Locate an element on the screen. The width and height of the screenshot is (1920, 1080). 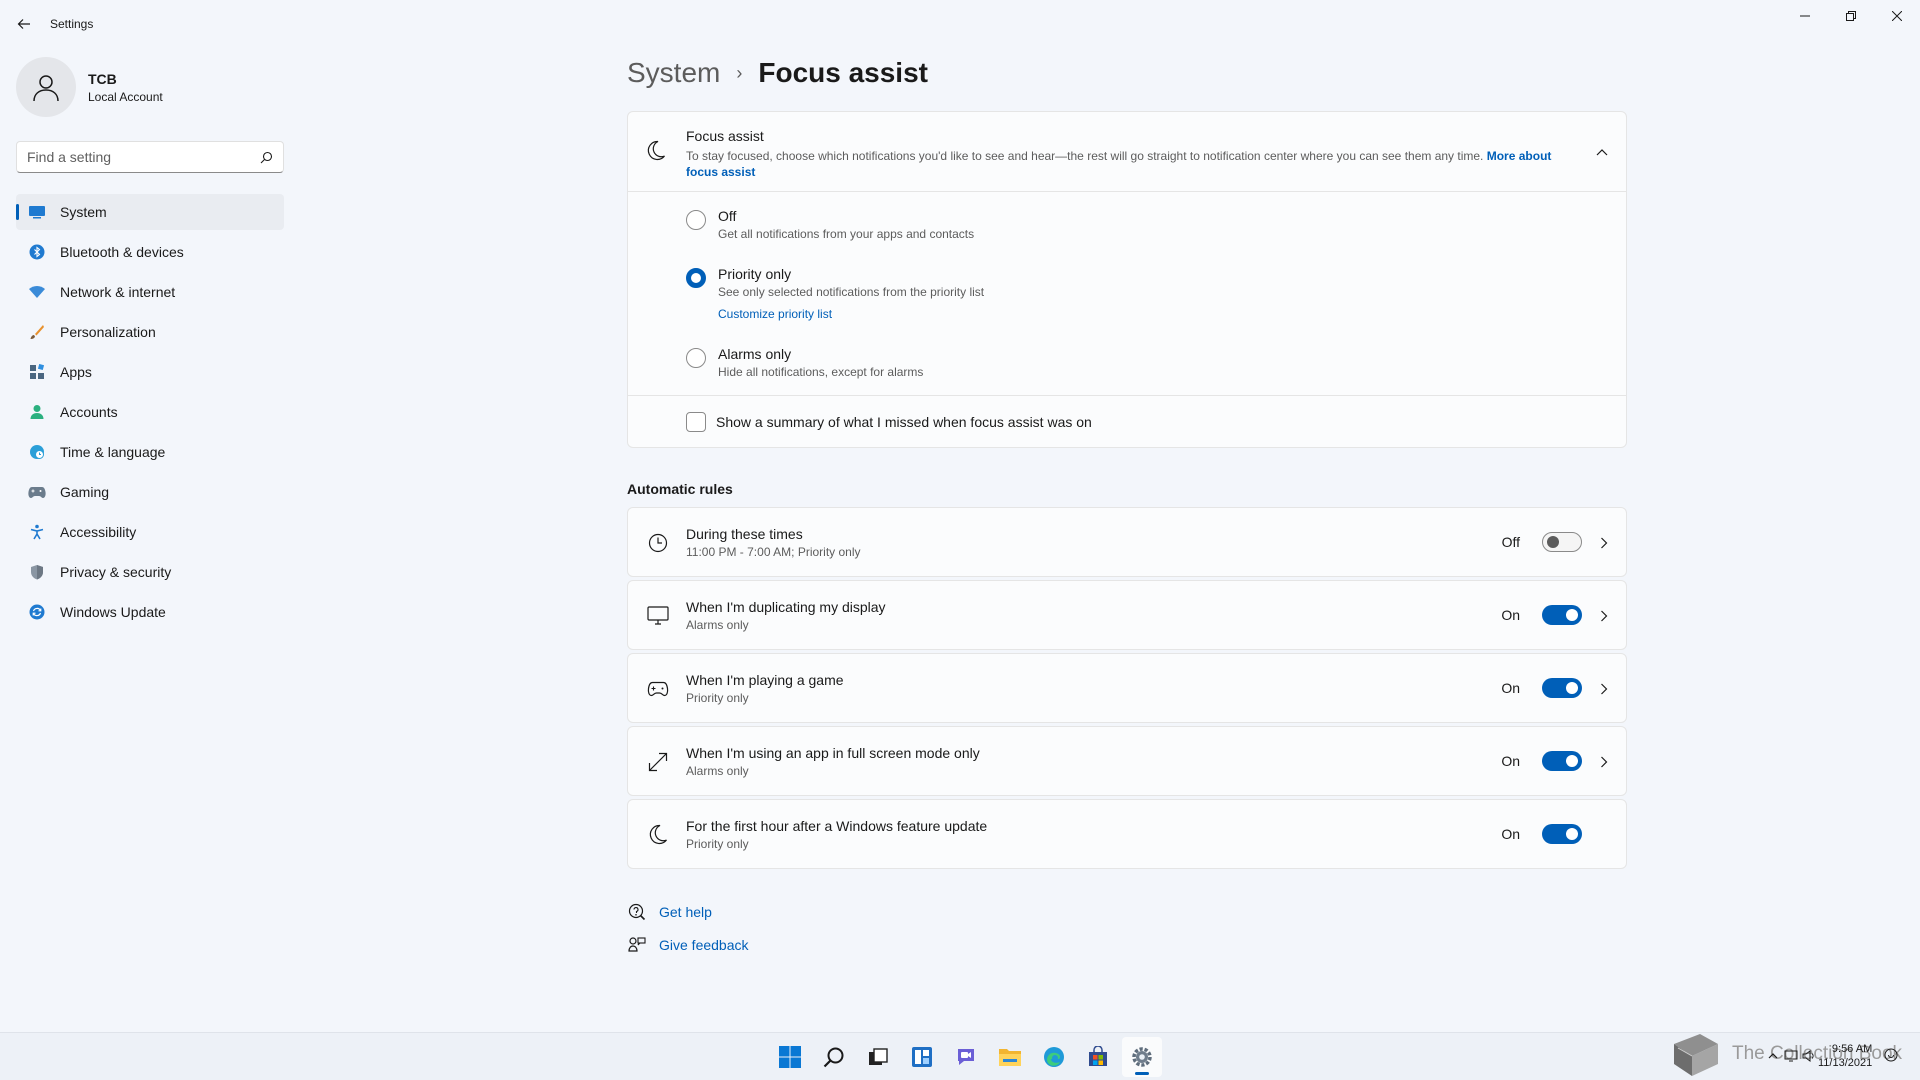
sidebar-item-accessibility: Accessibility is located at coordinates (150, 532).